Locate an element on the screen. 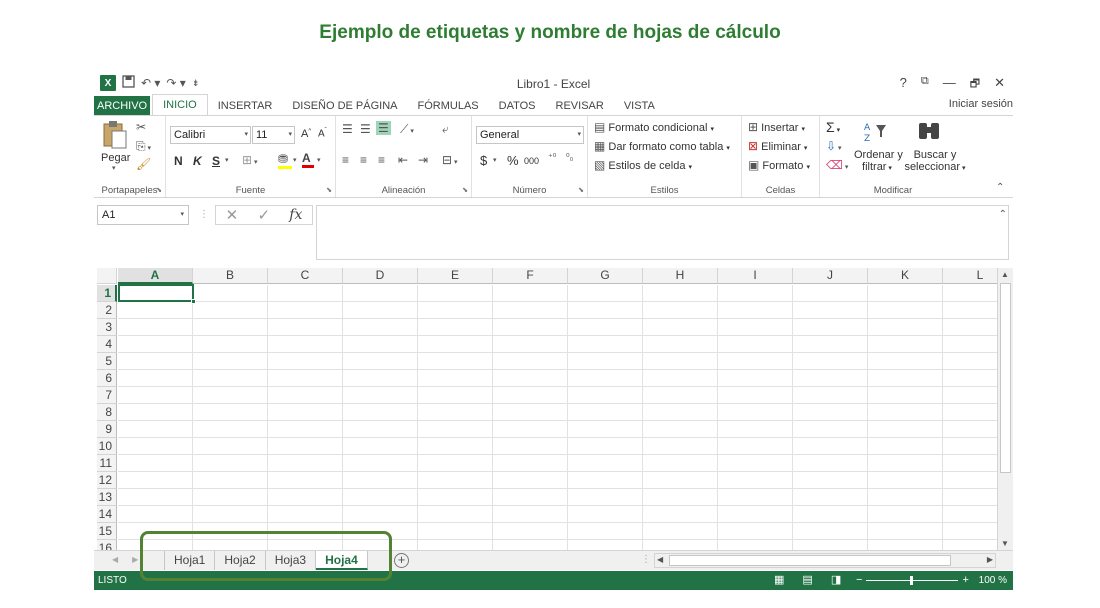 This screenshot has width=1100, height=608. borders-icon: ⊞ ▾ is located at coordinates (250, 160).